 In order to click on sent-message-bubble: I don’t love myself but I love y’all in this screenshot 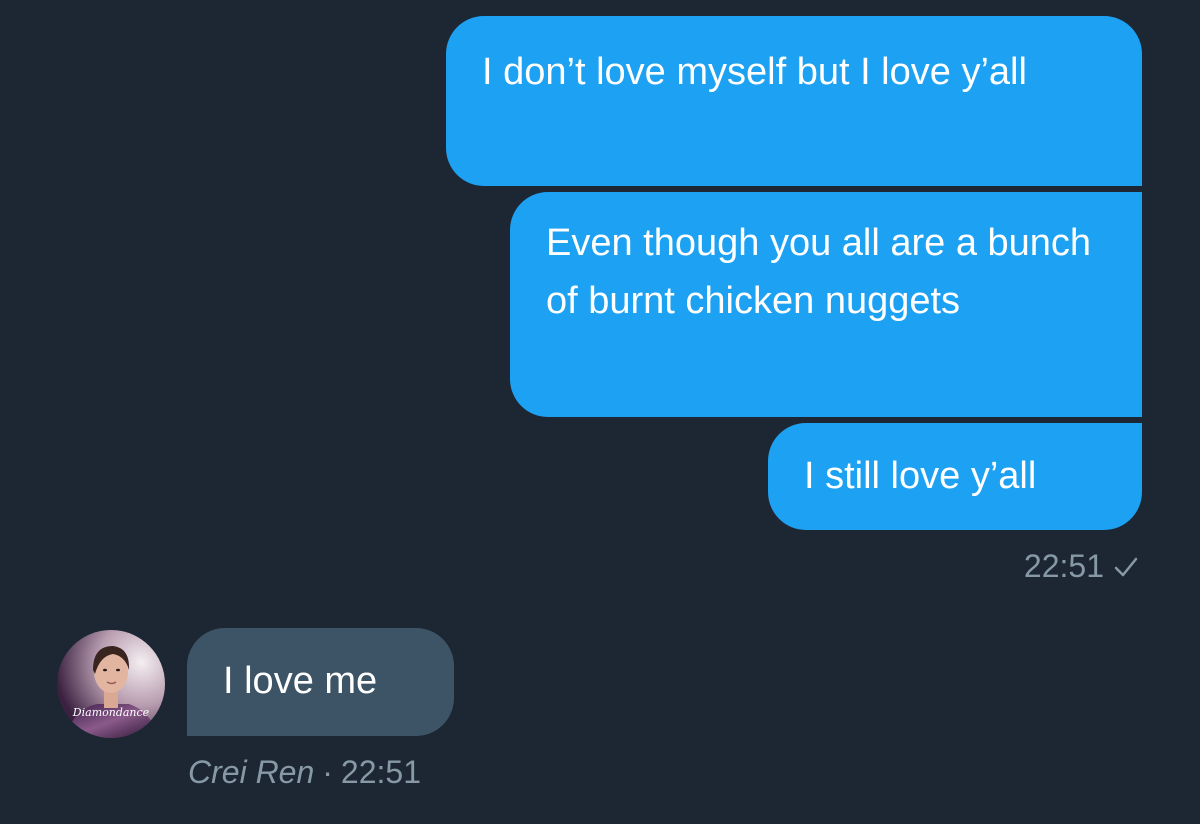, I will do `click(794, 101)`.